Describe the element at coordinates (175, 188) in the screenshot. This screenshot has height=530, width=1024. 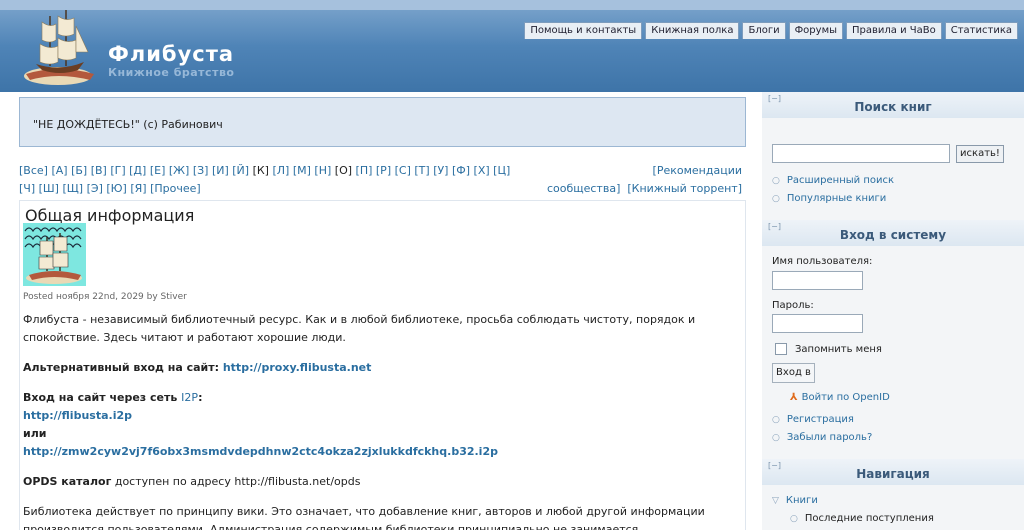
I see `alphabet-letter-link: [Прочее]` at that location.